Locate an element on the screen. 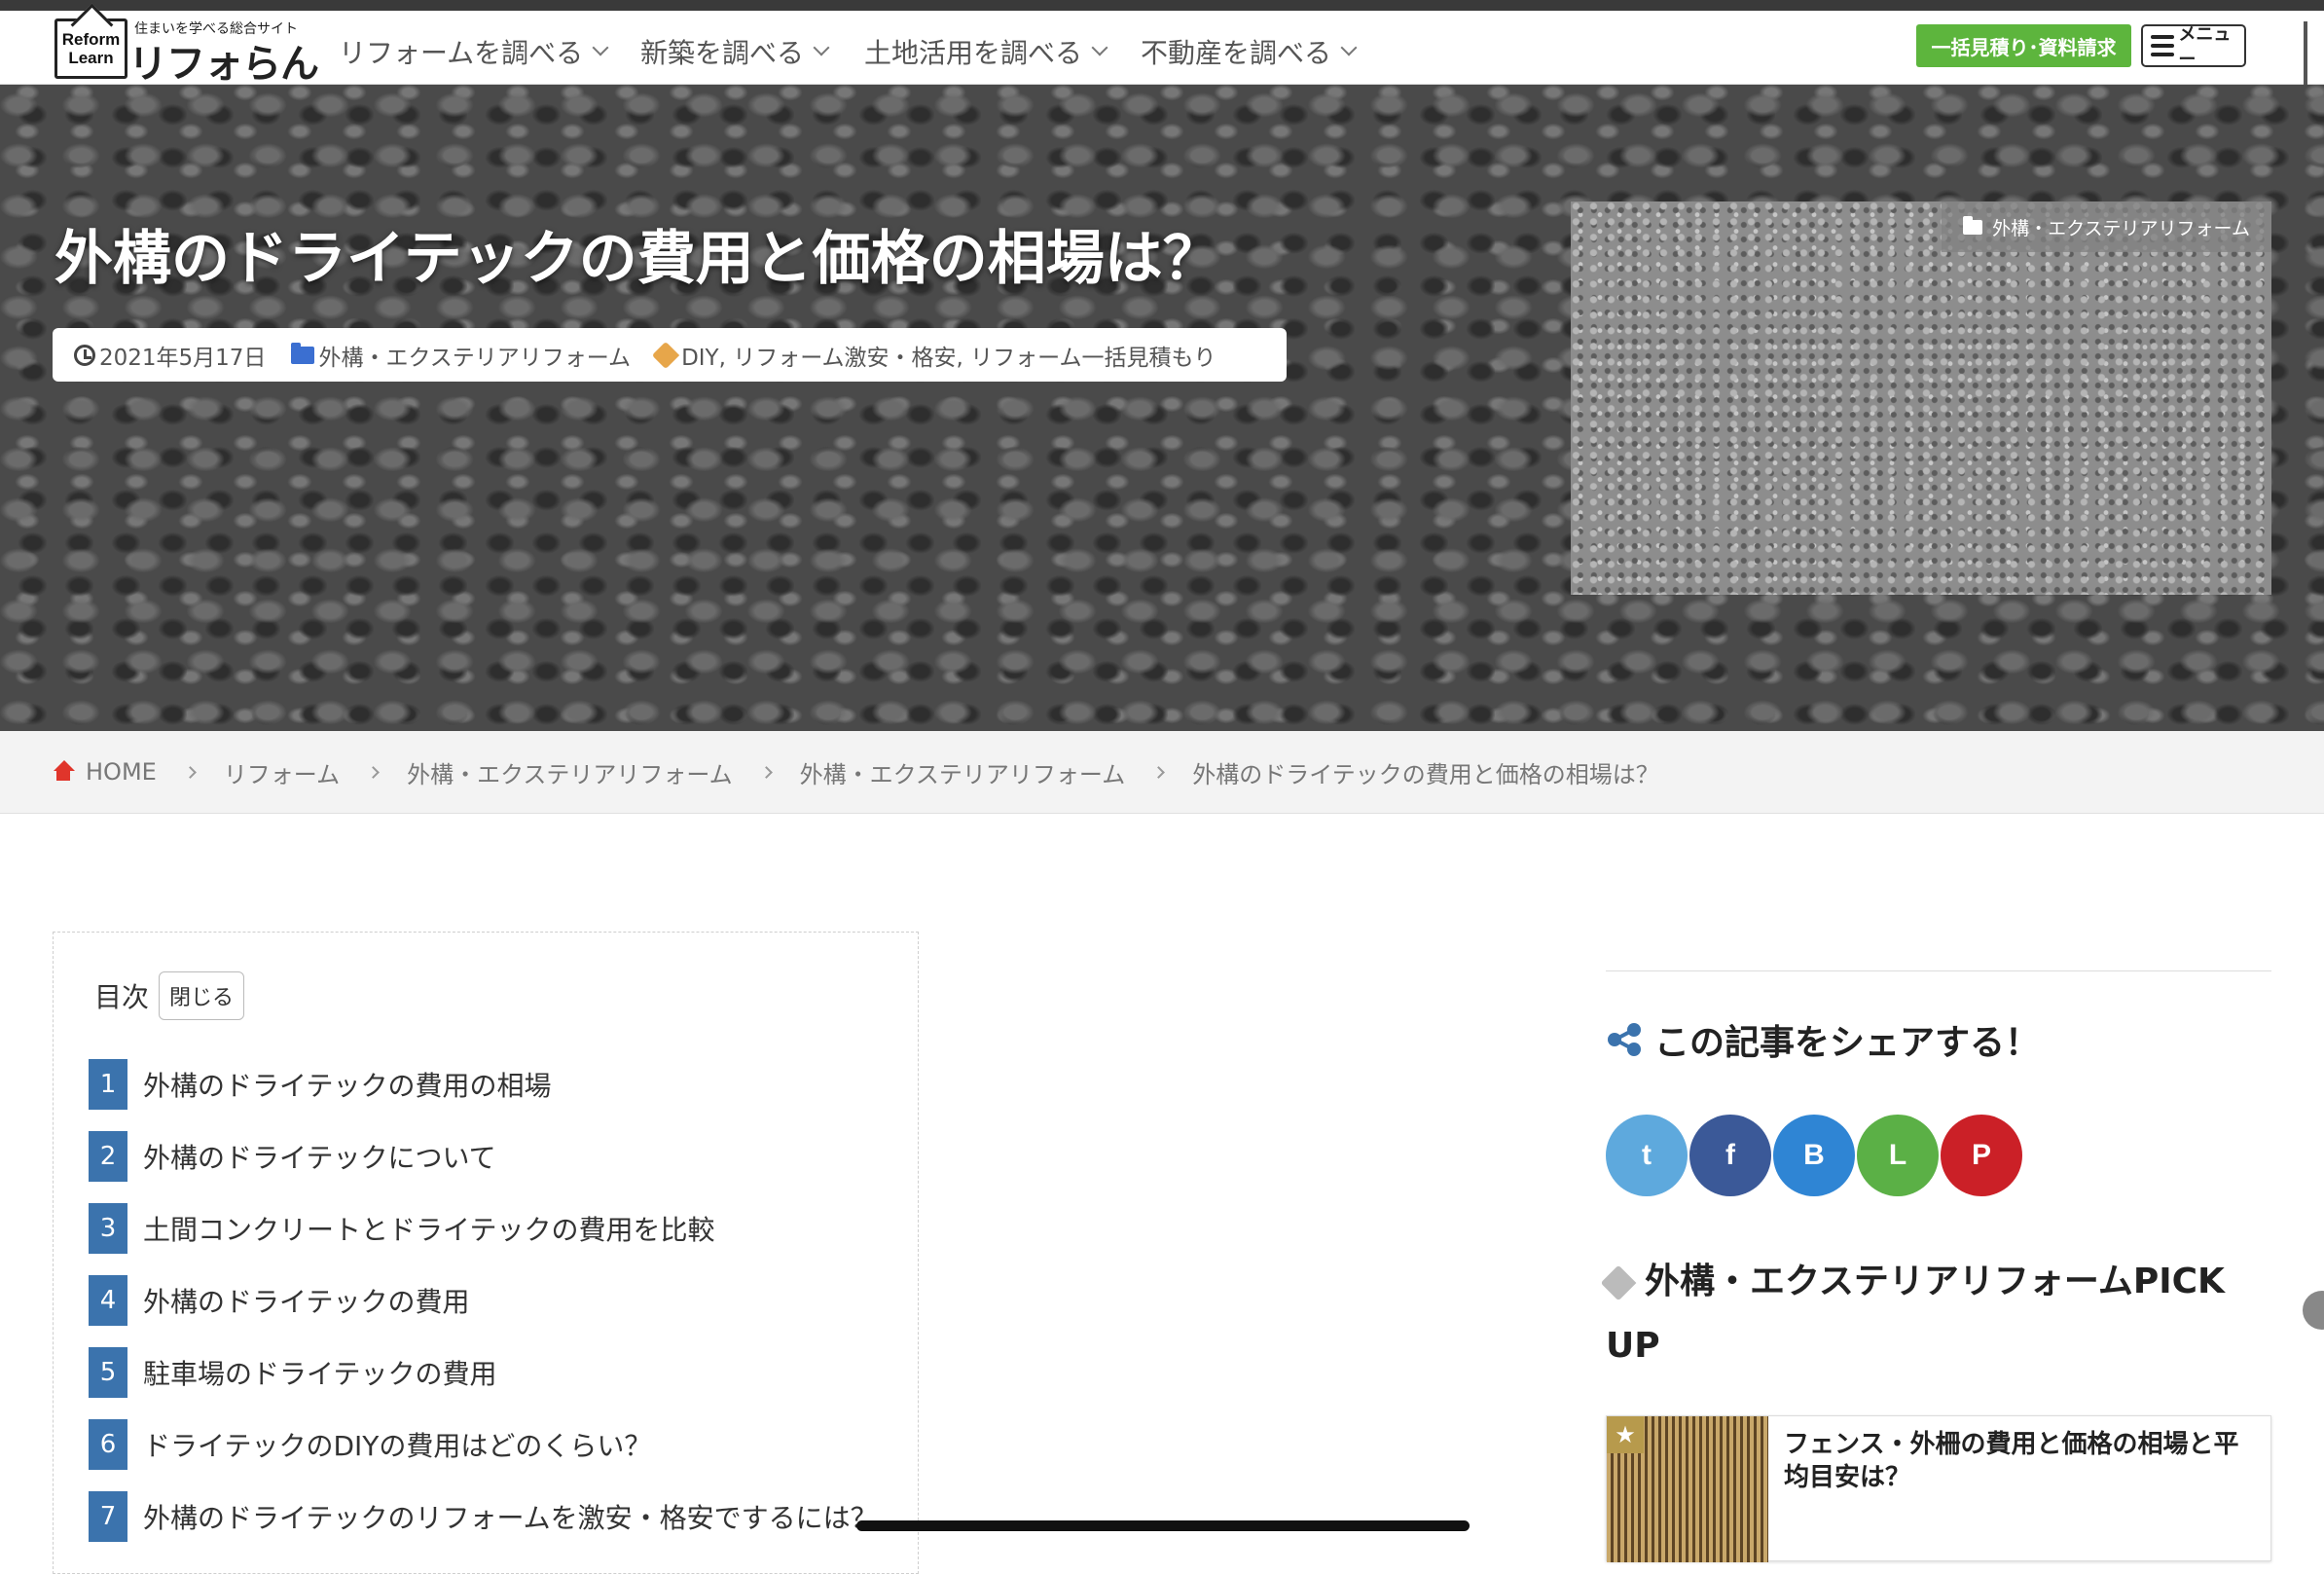 This screenshot has width=2324, height=1574. post-tags: DIY, リフォーム激安・格安, リフォーム一括見積もり is located at coordinates (933, 355).